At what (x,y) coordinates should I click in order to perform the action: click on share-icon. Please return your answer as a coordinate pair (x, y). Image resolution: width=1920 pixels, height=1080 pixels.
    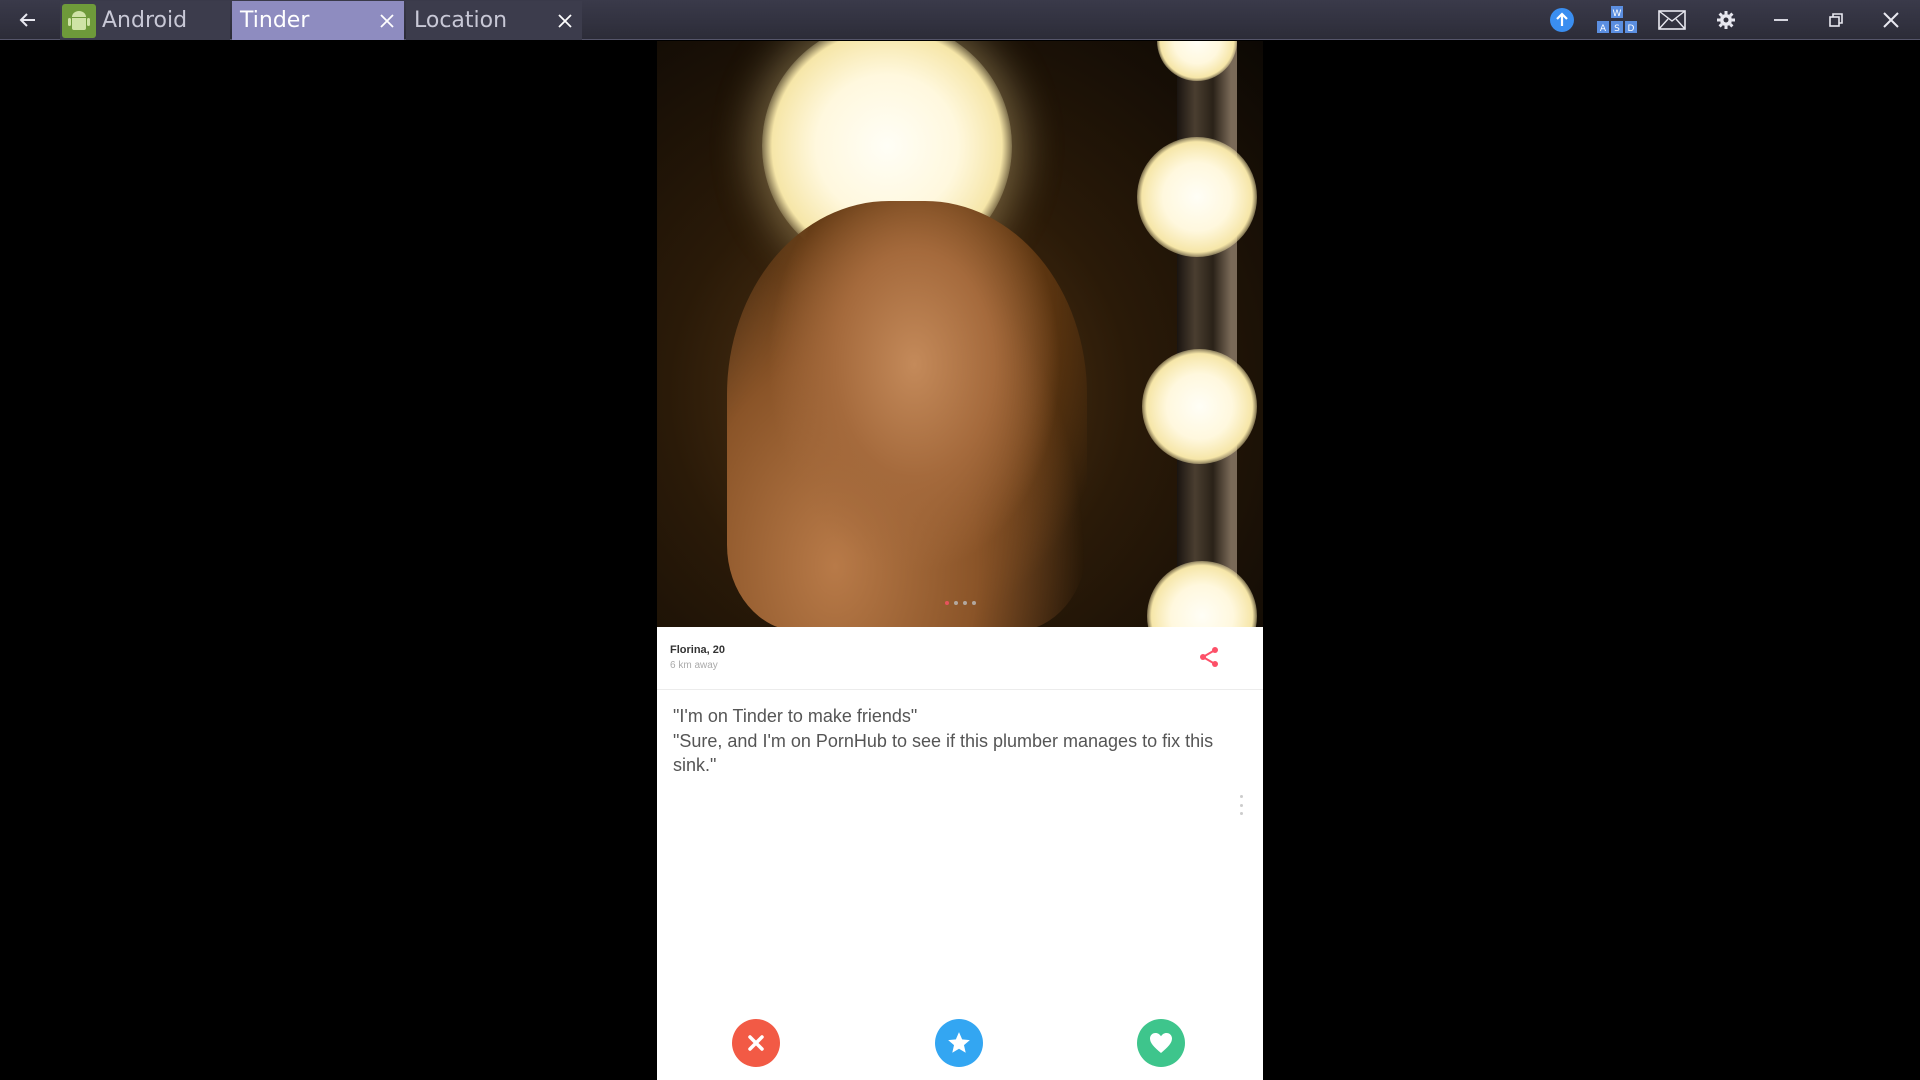
    Looking at the image, I should click on (1209, 657).